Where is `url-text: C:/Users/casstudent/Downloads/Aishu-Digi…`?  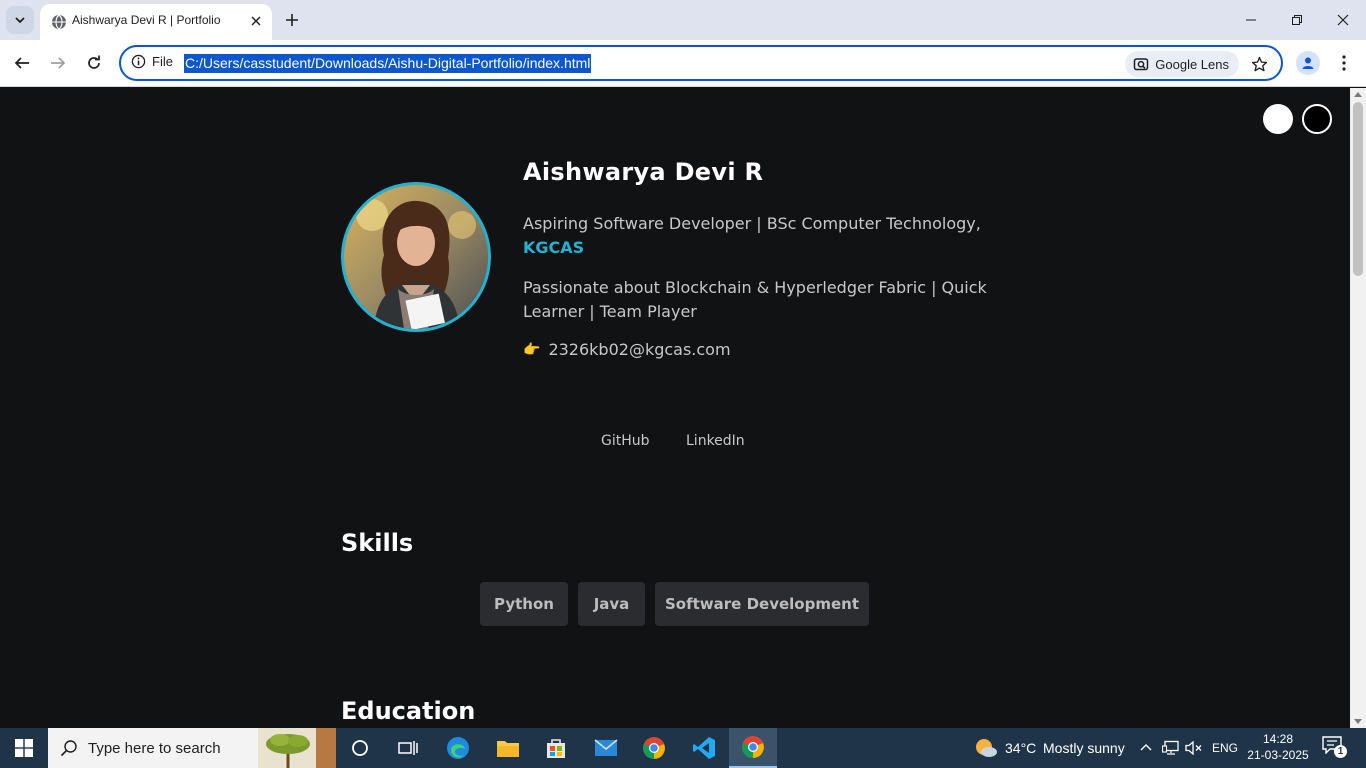
url-text: C:/Users/casstudent/Downloads/Aishu-Digi… is located at coordinates (388, 63).